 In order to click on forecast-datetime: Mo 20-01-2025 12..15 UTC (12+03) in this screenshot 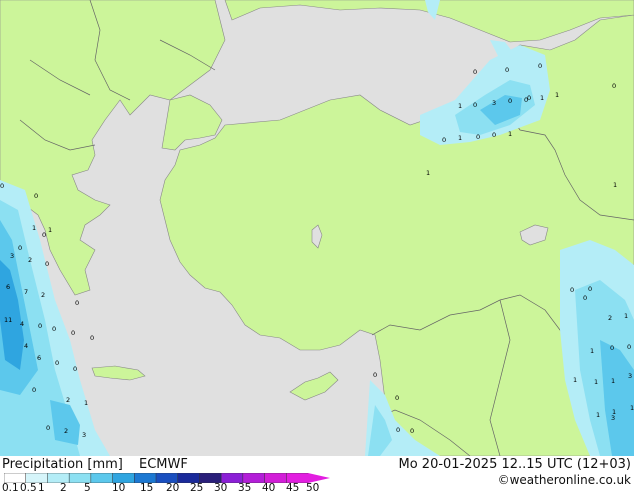, I will do `click(515, 464)`.